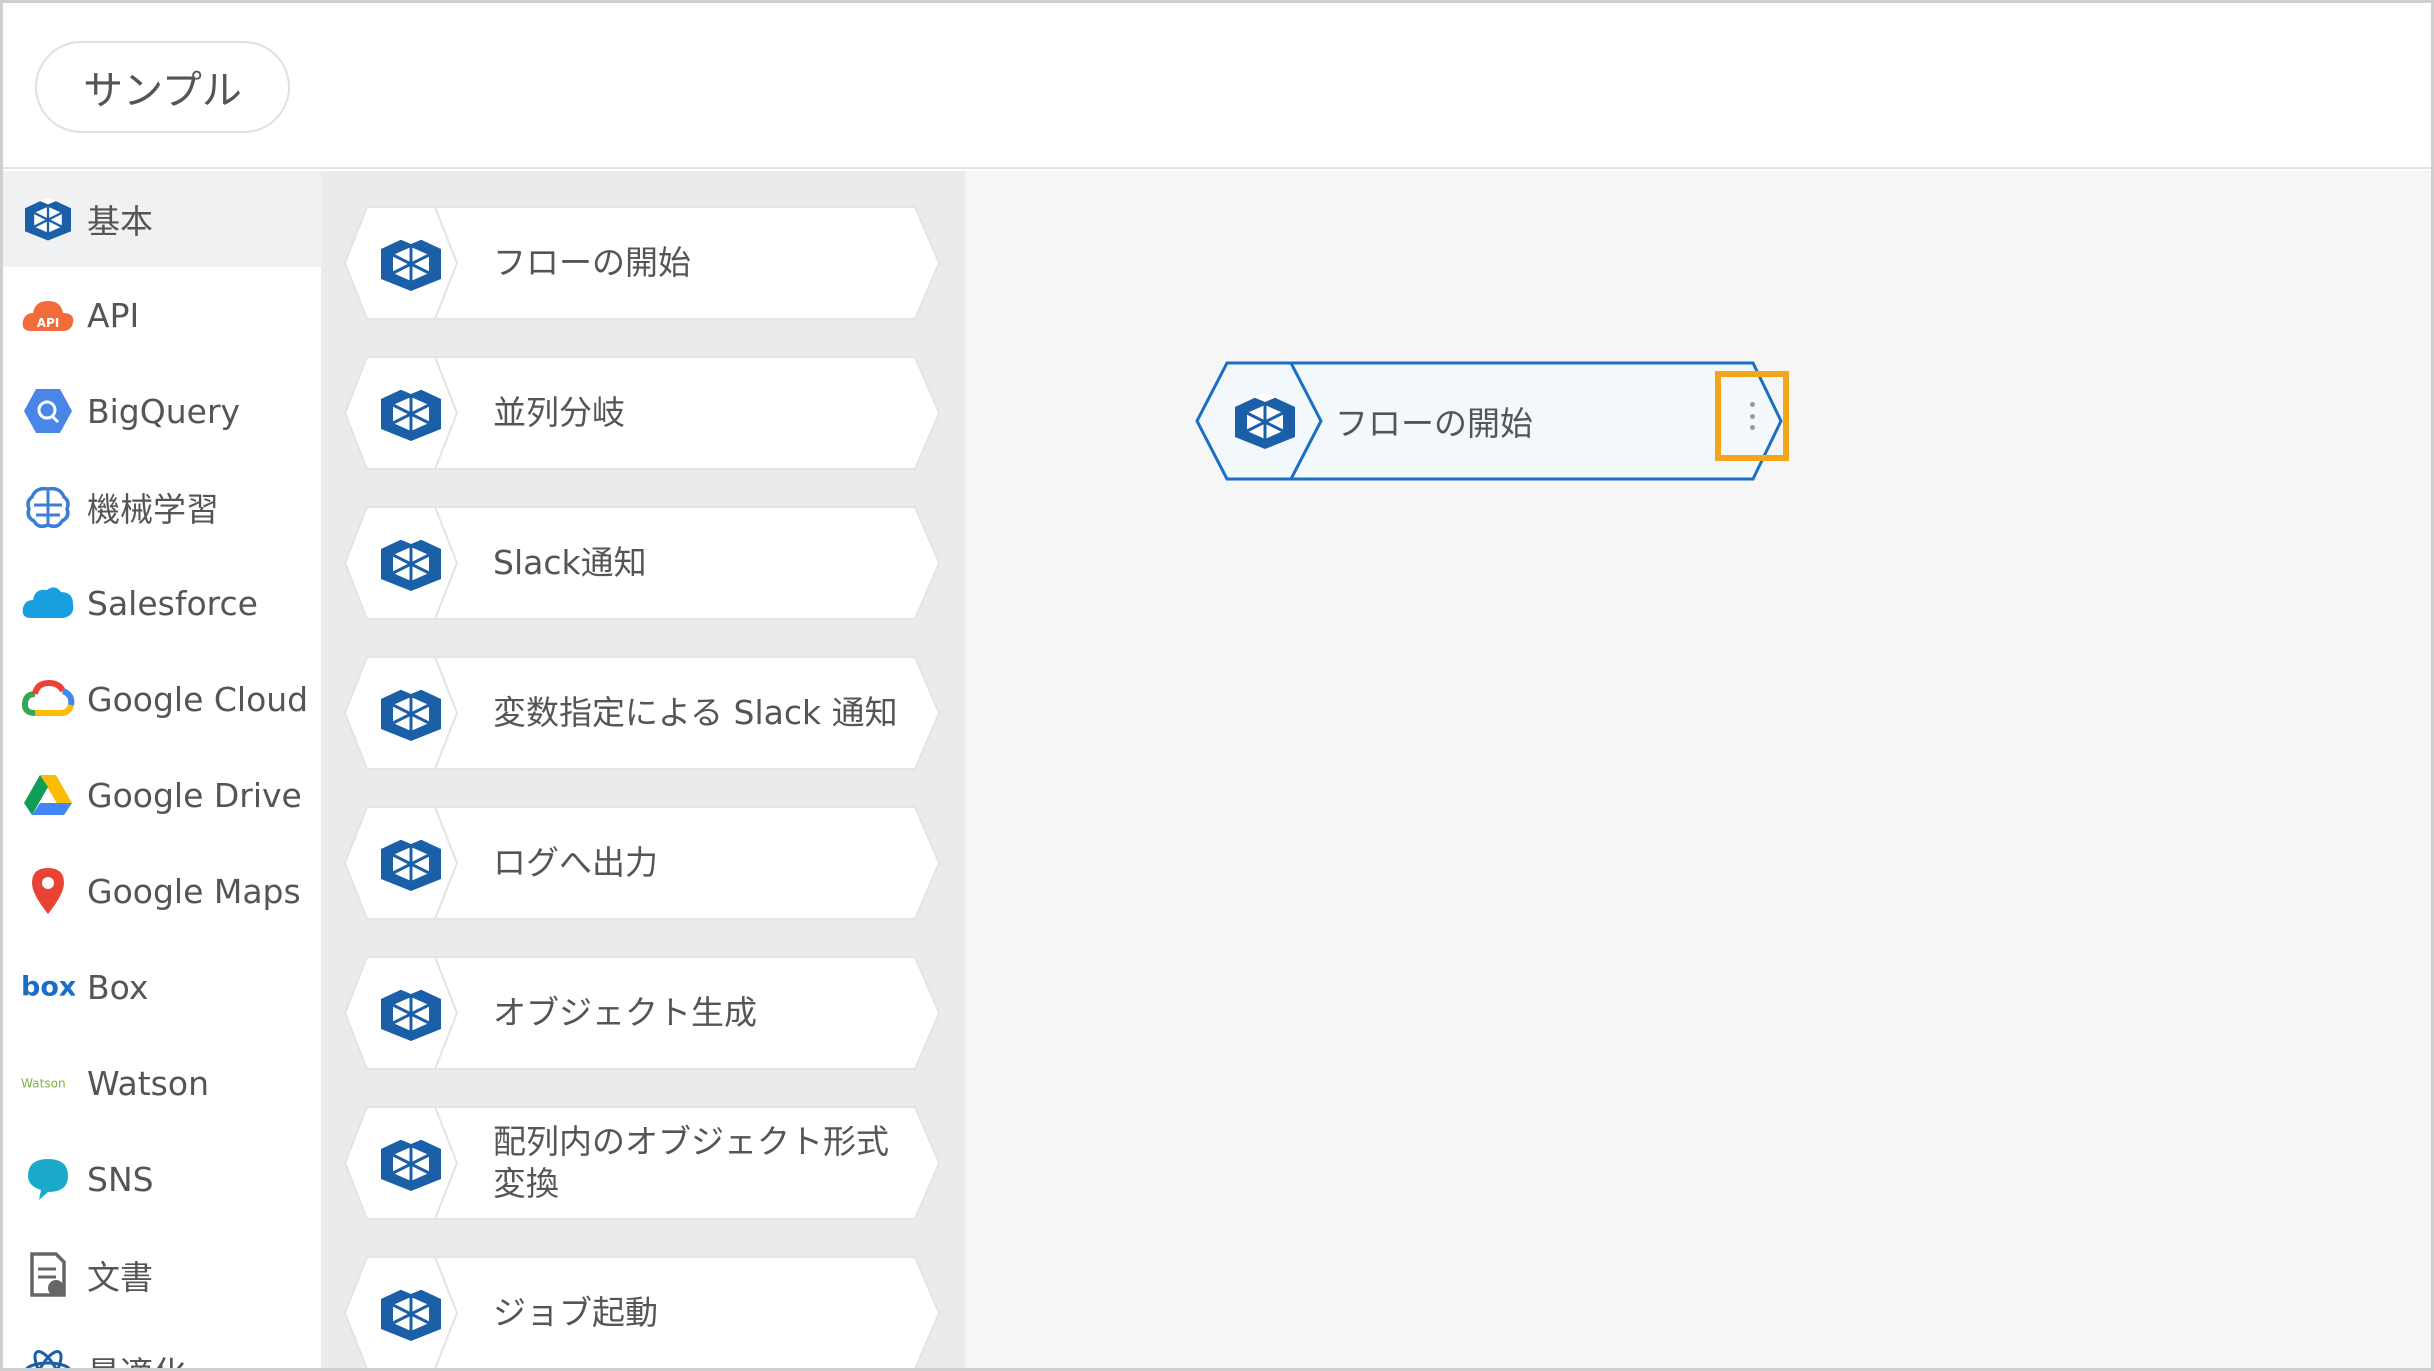 This screenshot has height=1371, width=2434. I want to click on palette-block: ログへ出力, so click(643, 863).